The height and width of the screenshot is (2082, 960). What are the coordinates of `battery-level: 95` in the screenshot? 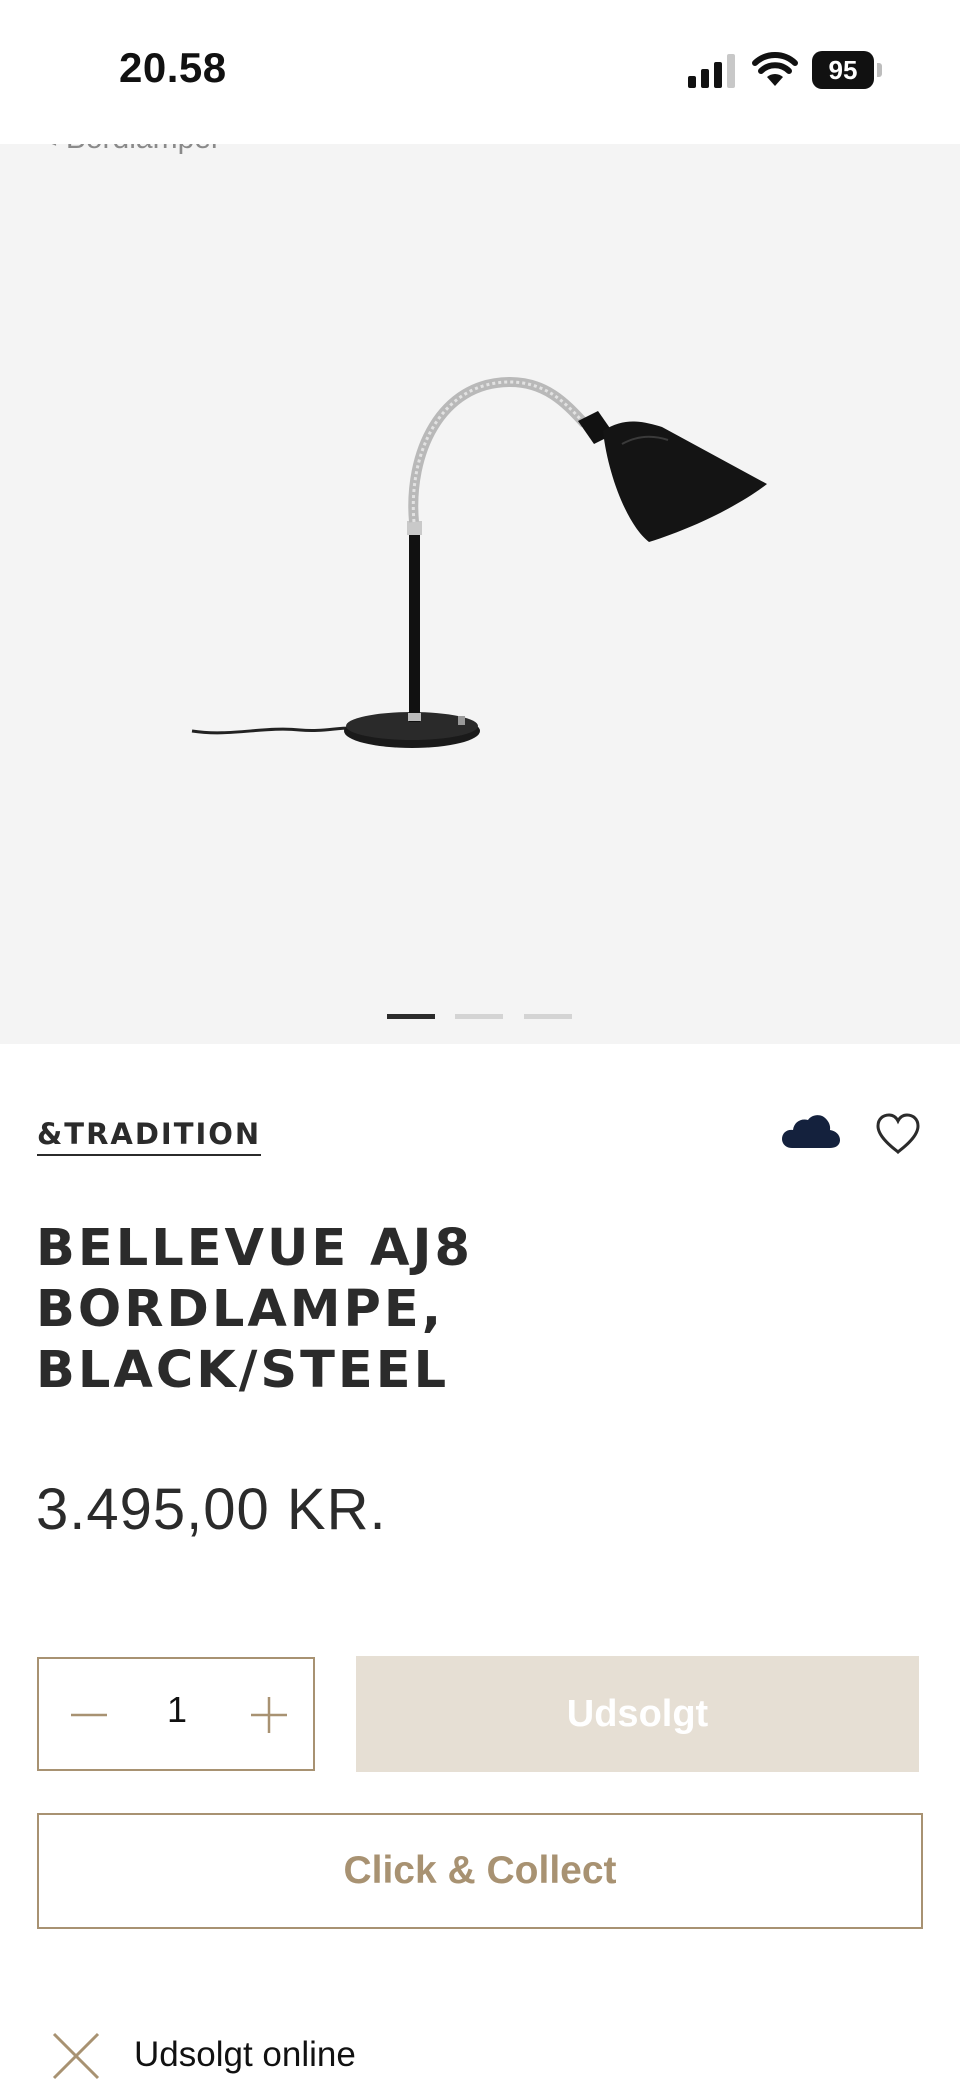 It's located at (843, 70).